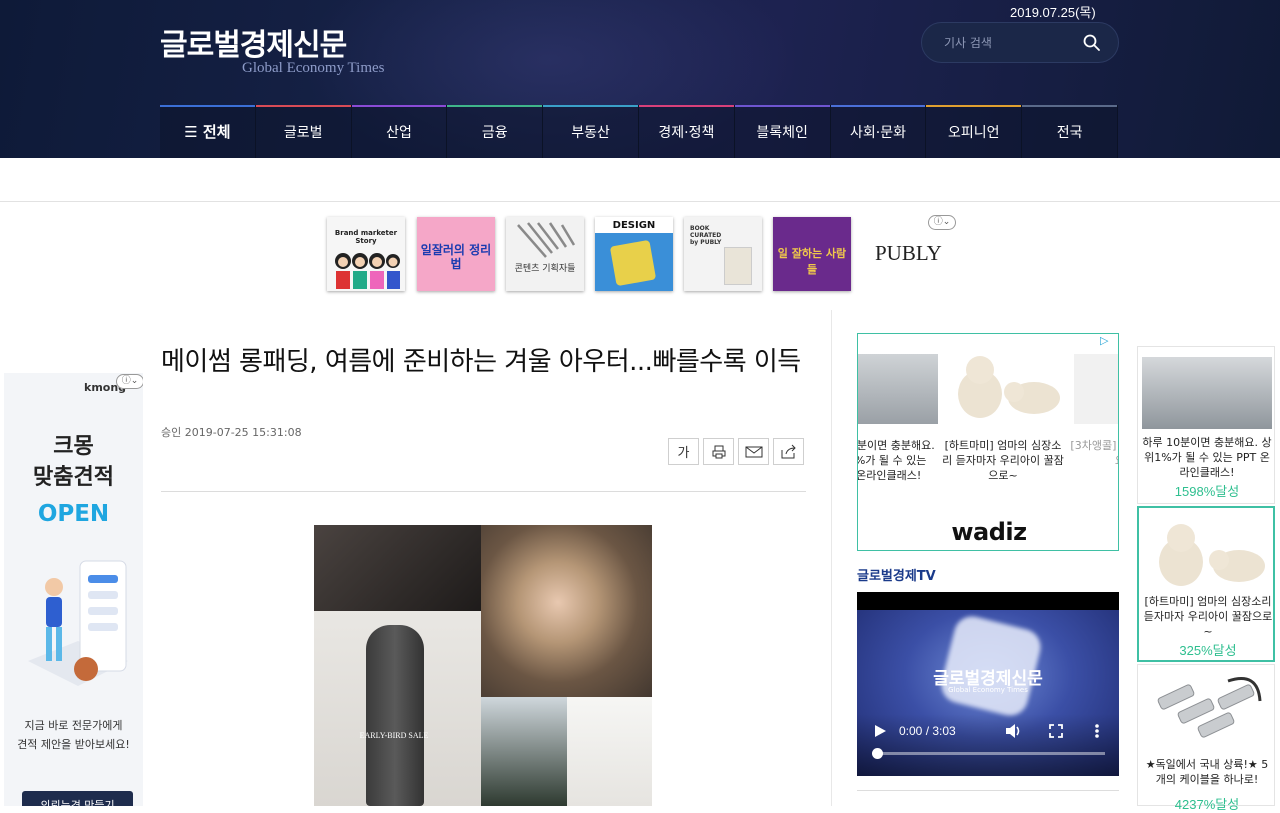  I want to click on video-controls, so click(988, 745).